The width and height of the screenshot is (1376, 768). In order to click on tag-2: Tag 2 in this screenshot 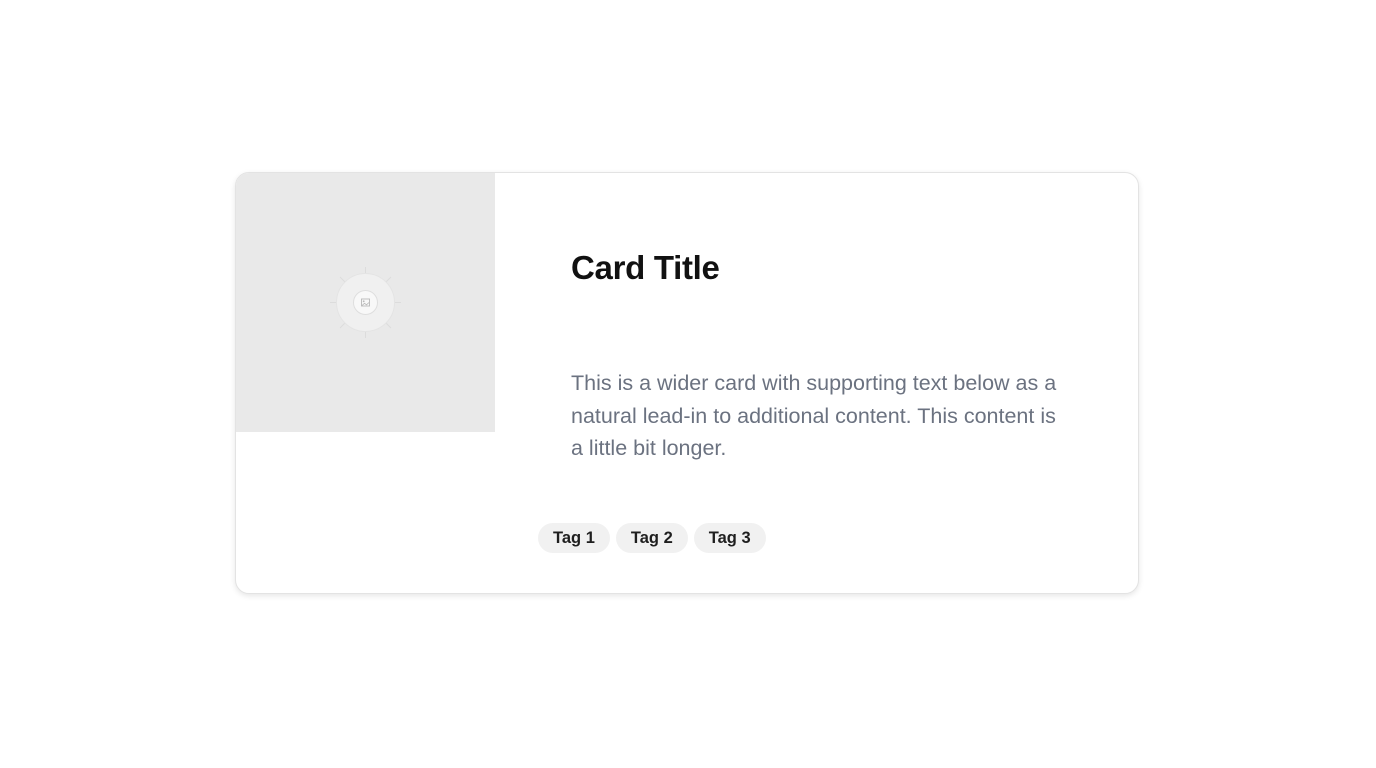, I will do `click(651, 538)`.